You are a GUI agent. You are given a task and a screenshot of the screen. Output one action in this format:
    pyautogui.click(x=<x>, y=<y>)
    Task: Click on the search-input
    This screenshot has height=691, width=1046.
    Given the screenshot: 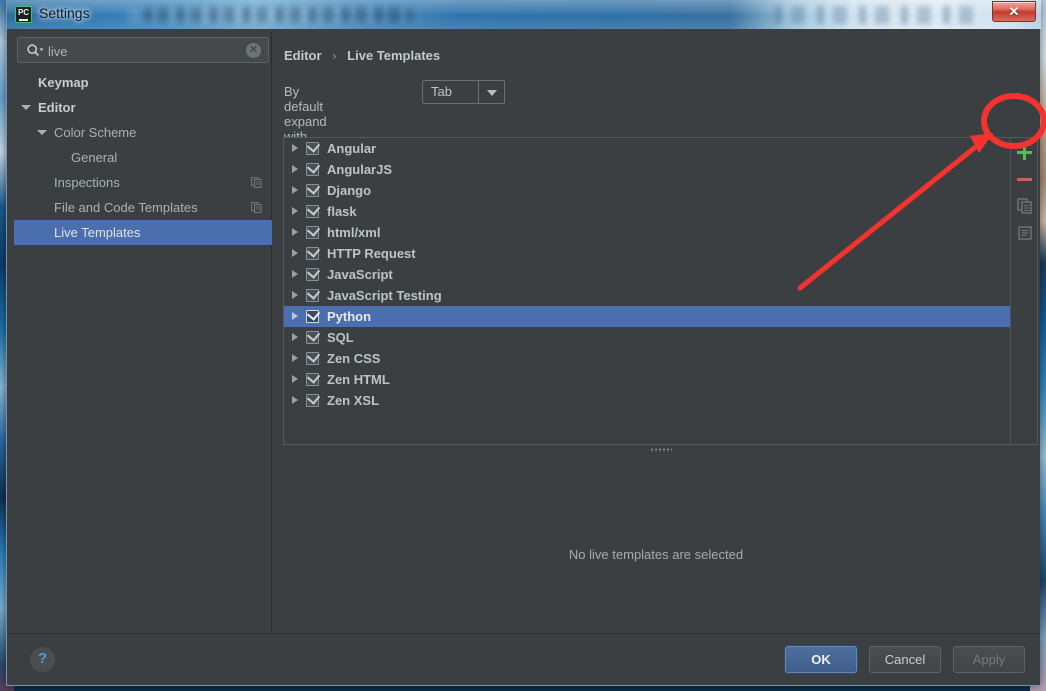 What is the action you would take?
    pyautogui.click(x=143, y=51)
    